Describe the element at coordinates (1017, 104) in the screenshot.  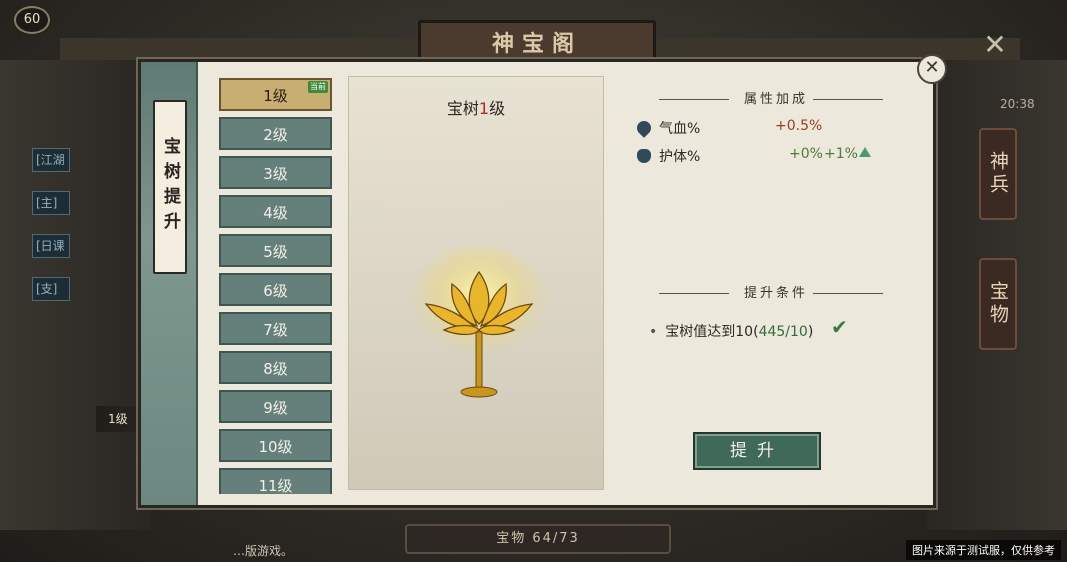
I see `clock-text: 20:38` at that location.